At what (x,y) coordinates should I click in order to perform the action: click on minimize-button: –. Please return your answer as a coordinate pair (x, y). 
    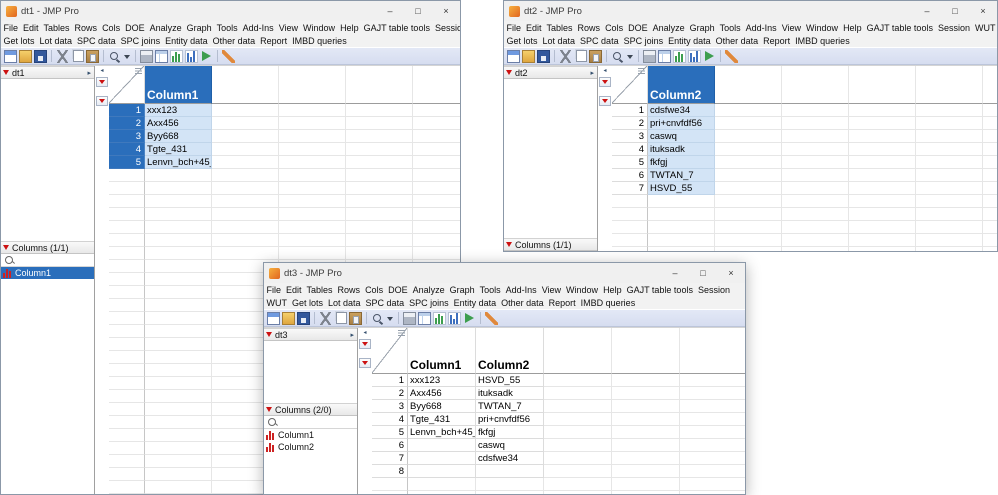
    Looking at the image, I should click on (390, 11).